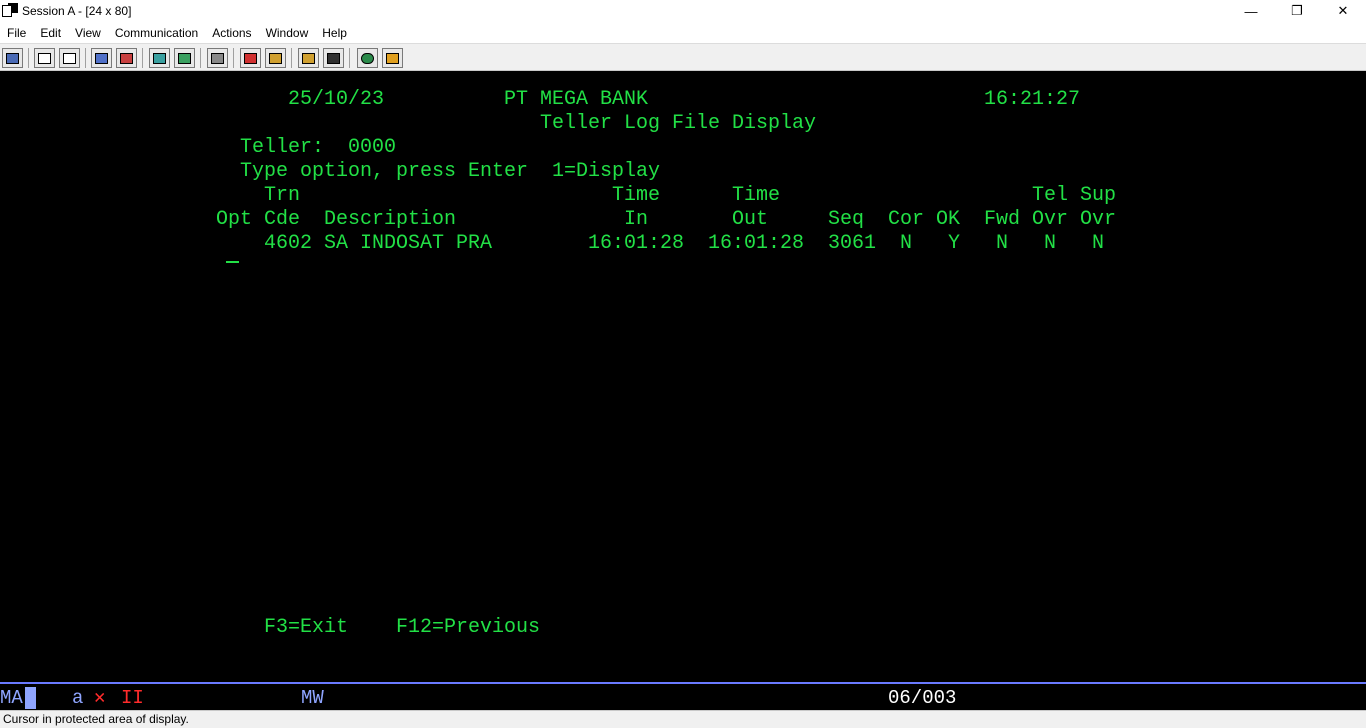 This screenshot has height=728, width=1366. What do you see at coordinates (1032, 99) in the screenshot?
I see `screen-time: 16:21:27` at bounding box center [1032, 99].